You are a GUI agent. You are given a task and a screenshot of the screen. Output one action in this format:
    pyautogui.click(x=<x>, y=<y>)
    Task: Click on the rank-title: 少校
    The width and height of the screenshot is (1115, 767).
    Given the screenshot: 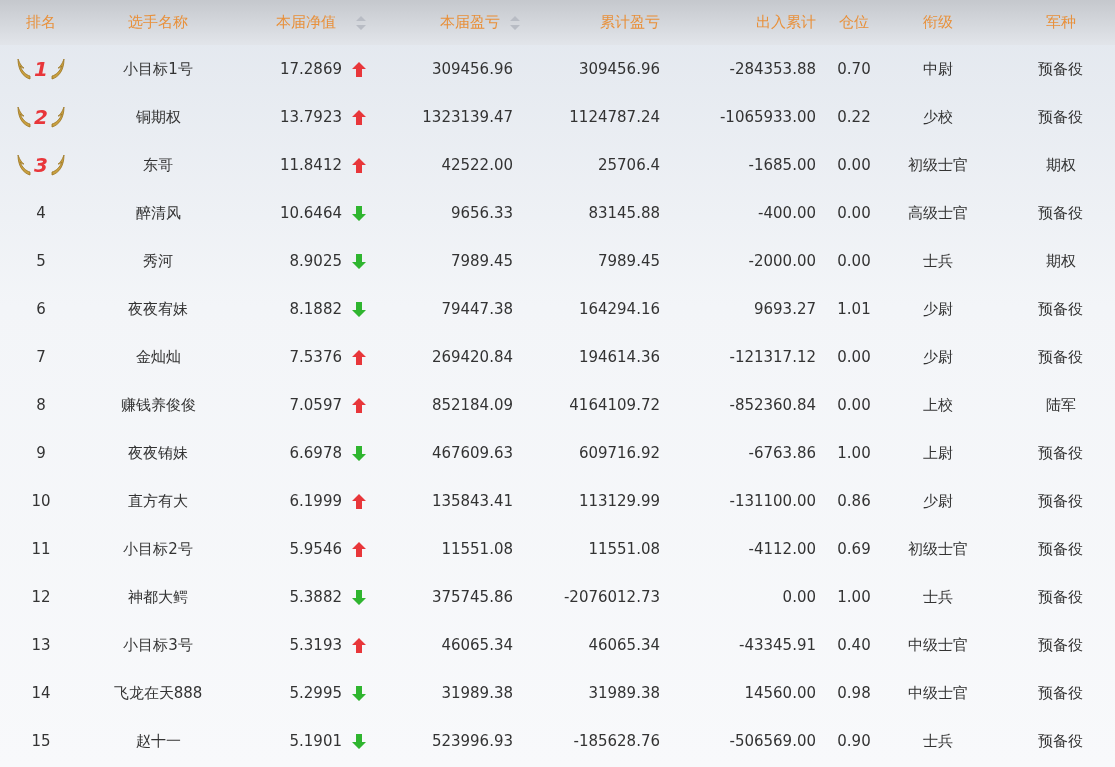 What is the action you would take?
    pyautogui.click(x=937, y=117)
    